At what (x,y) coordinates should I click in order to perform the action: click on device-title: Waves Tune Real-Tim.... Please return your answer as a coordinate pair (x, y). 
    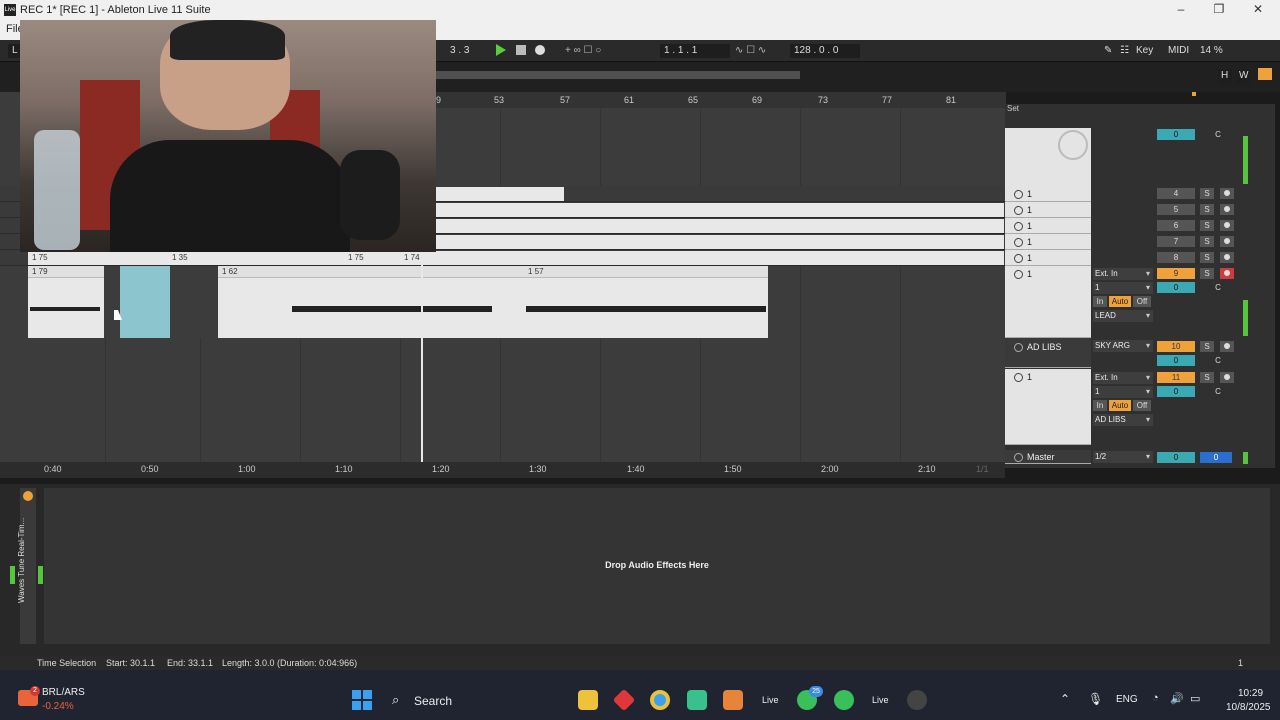
    Looking at the image, I should click on (28, 560).